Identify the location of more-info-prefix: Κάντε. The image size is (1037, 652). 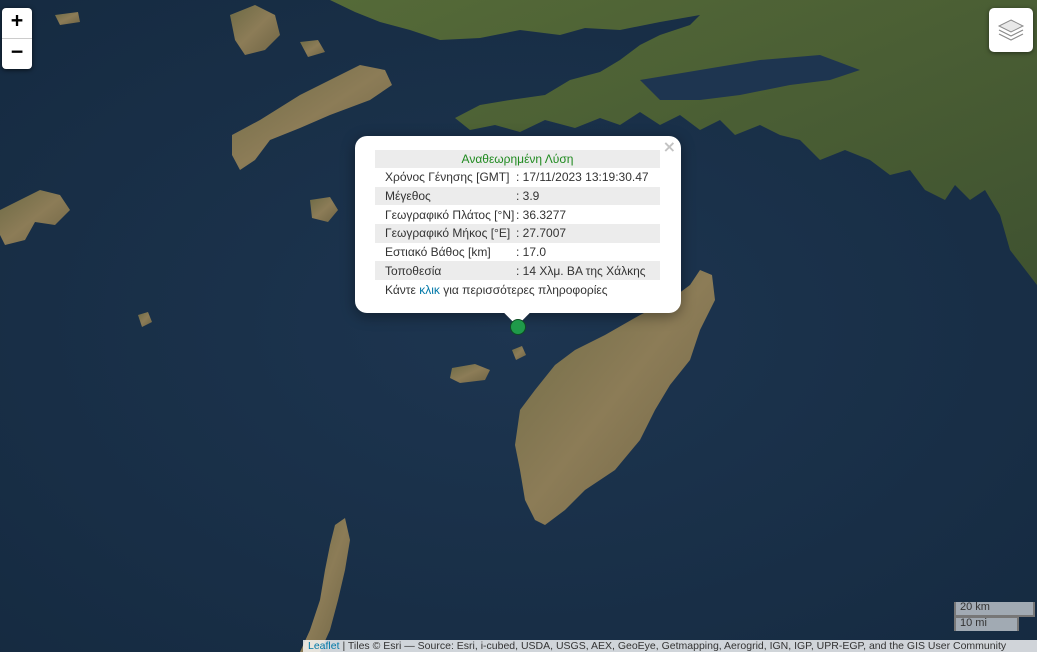
(402, 290).